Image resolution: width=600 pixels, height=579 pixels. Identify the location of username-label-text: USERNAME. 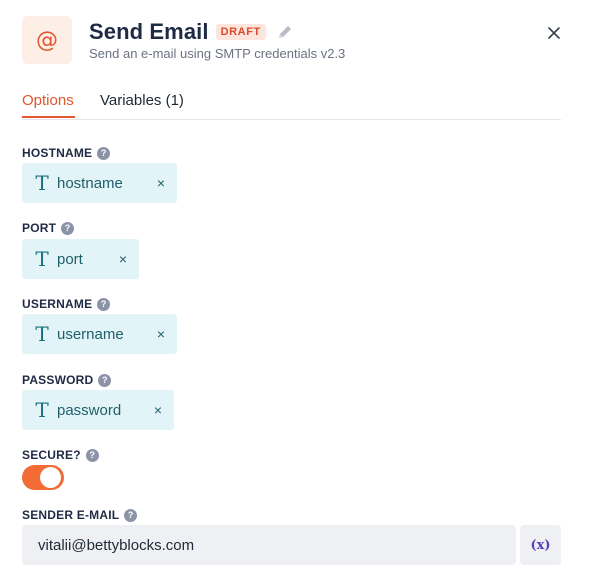
(57, 304).